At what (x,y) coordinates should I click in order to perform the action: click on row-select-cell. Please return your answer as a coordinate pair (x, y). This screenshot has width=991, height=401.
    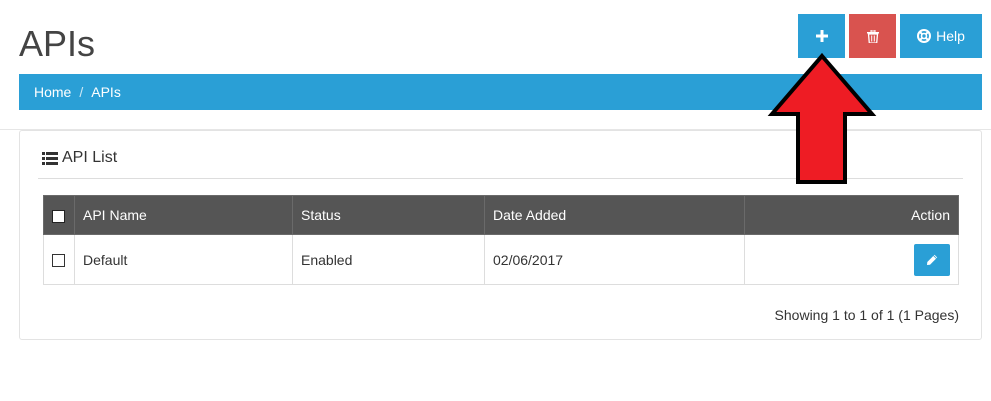
    Looking at the image, I should click on (59, 259).